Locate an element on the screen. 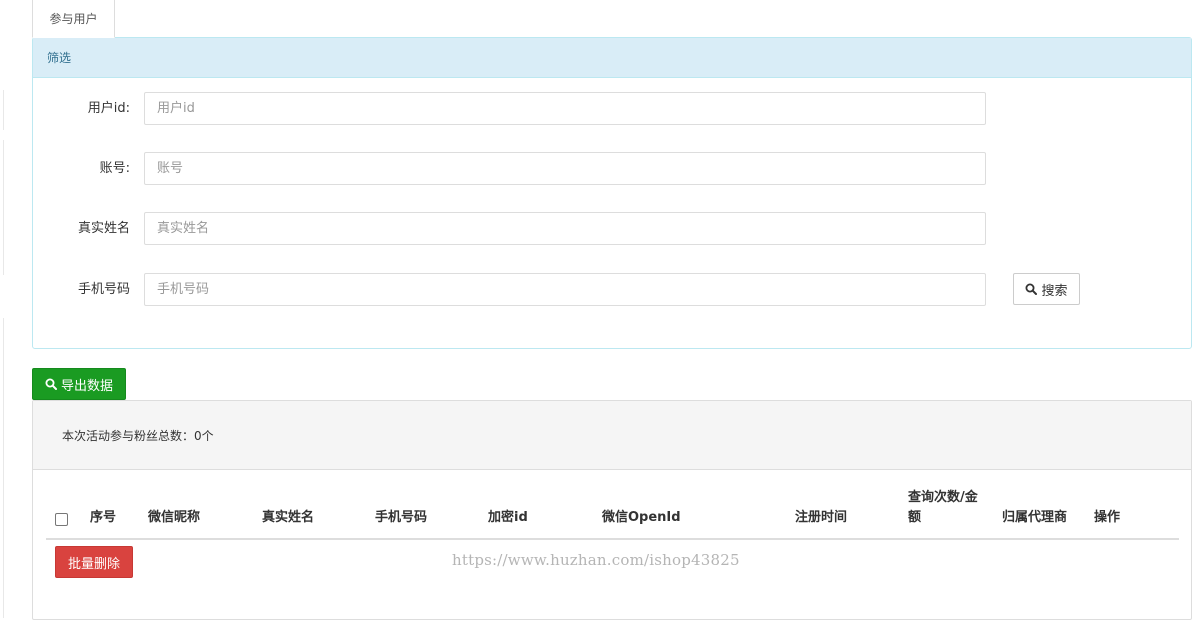  column-header-actions: 操作 is located at coordinates (1107, 517).